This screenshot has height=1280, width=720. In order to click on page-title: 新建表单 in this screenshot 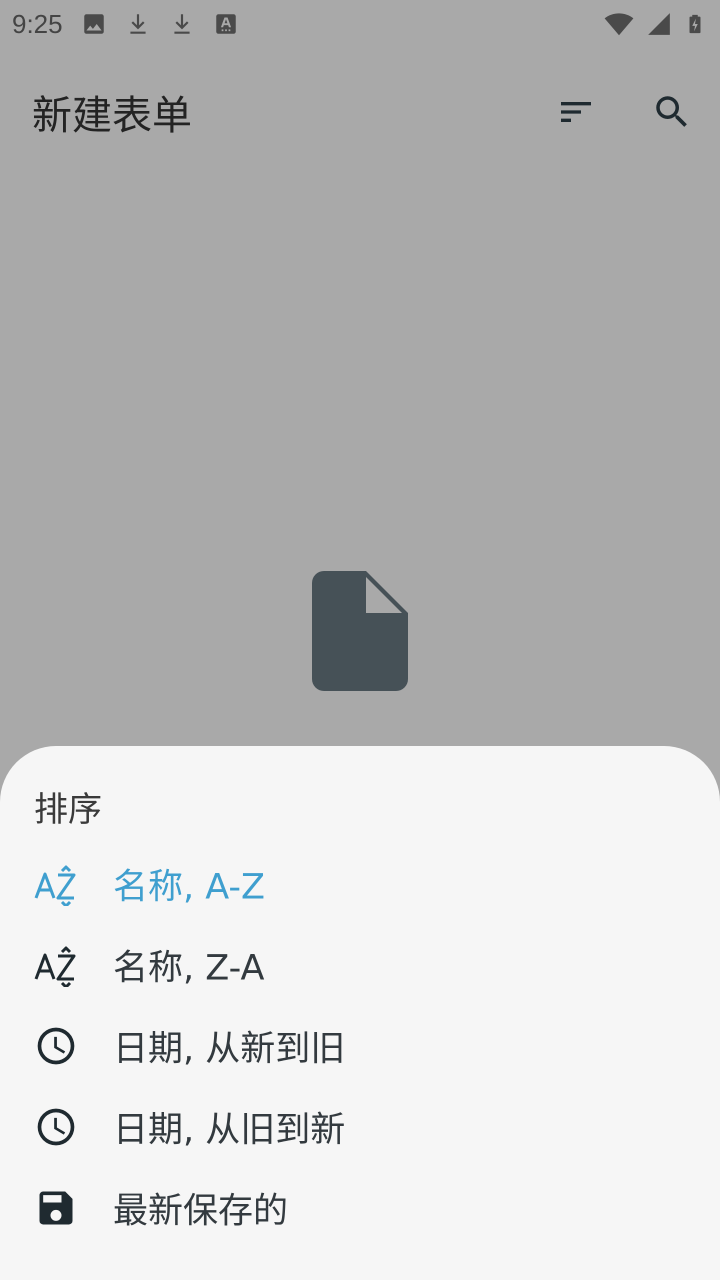, I will do `click(112, 116)`.